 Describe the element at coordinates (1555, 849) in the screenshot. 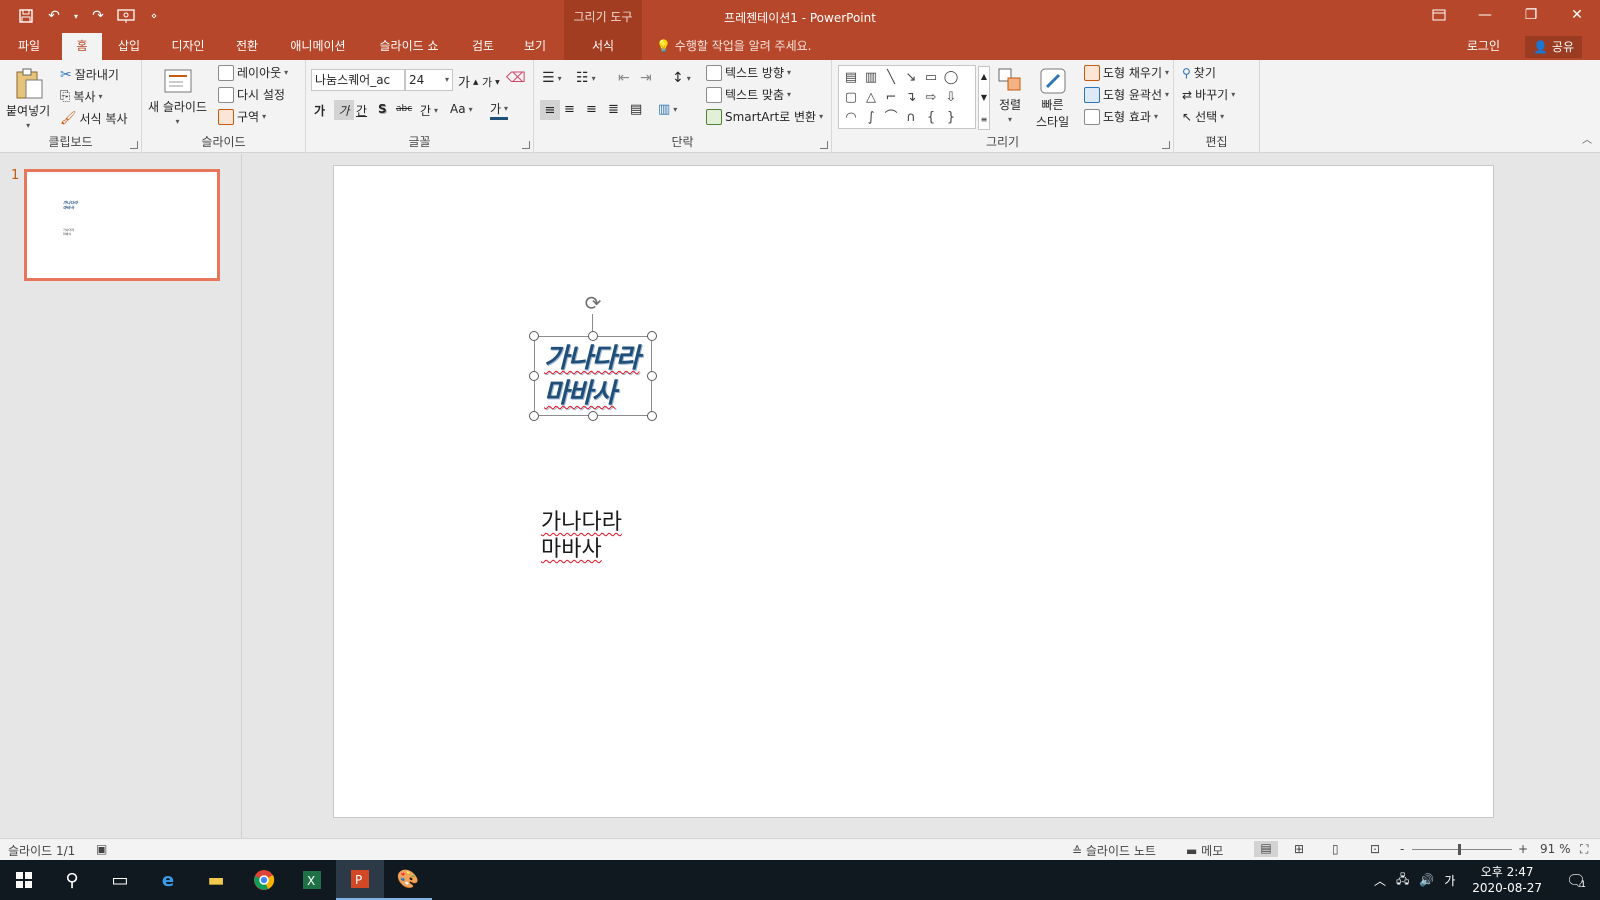

I see `zoom-level: 91 %` at that location.